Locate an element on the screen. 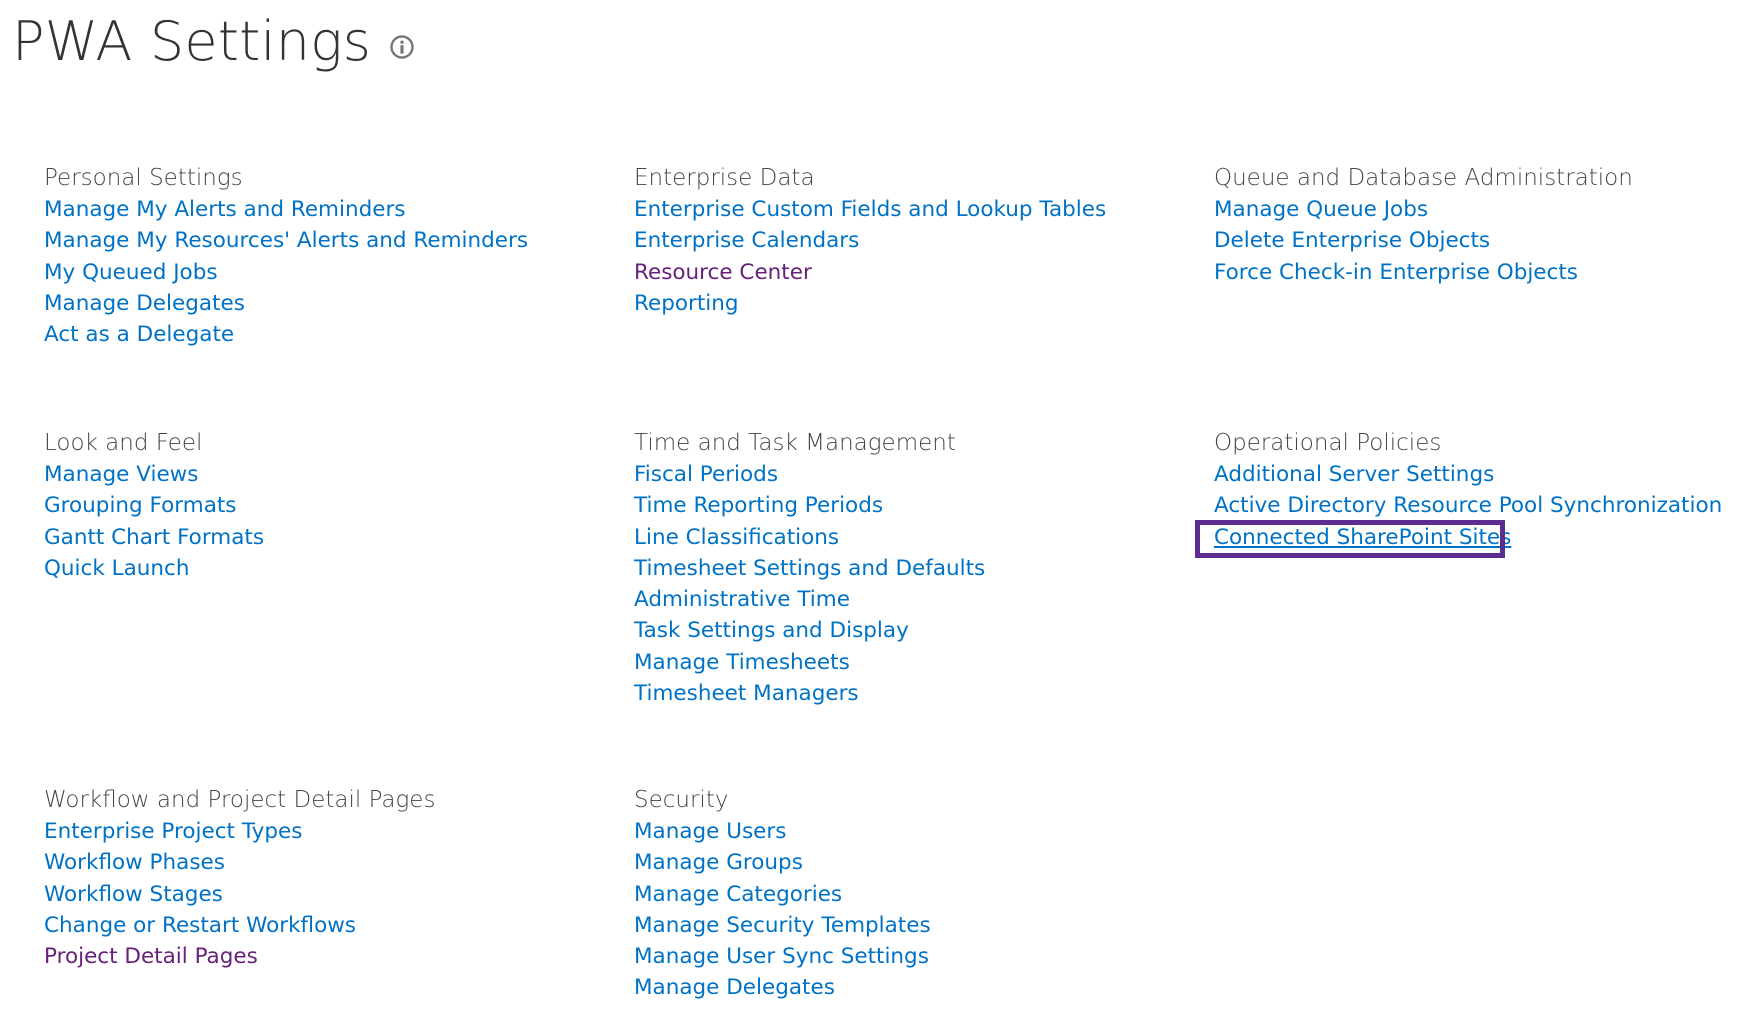  link-change-restart-workflows: Change or Restart Workflows is located at coordinates (200, 925).